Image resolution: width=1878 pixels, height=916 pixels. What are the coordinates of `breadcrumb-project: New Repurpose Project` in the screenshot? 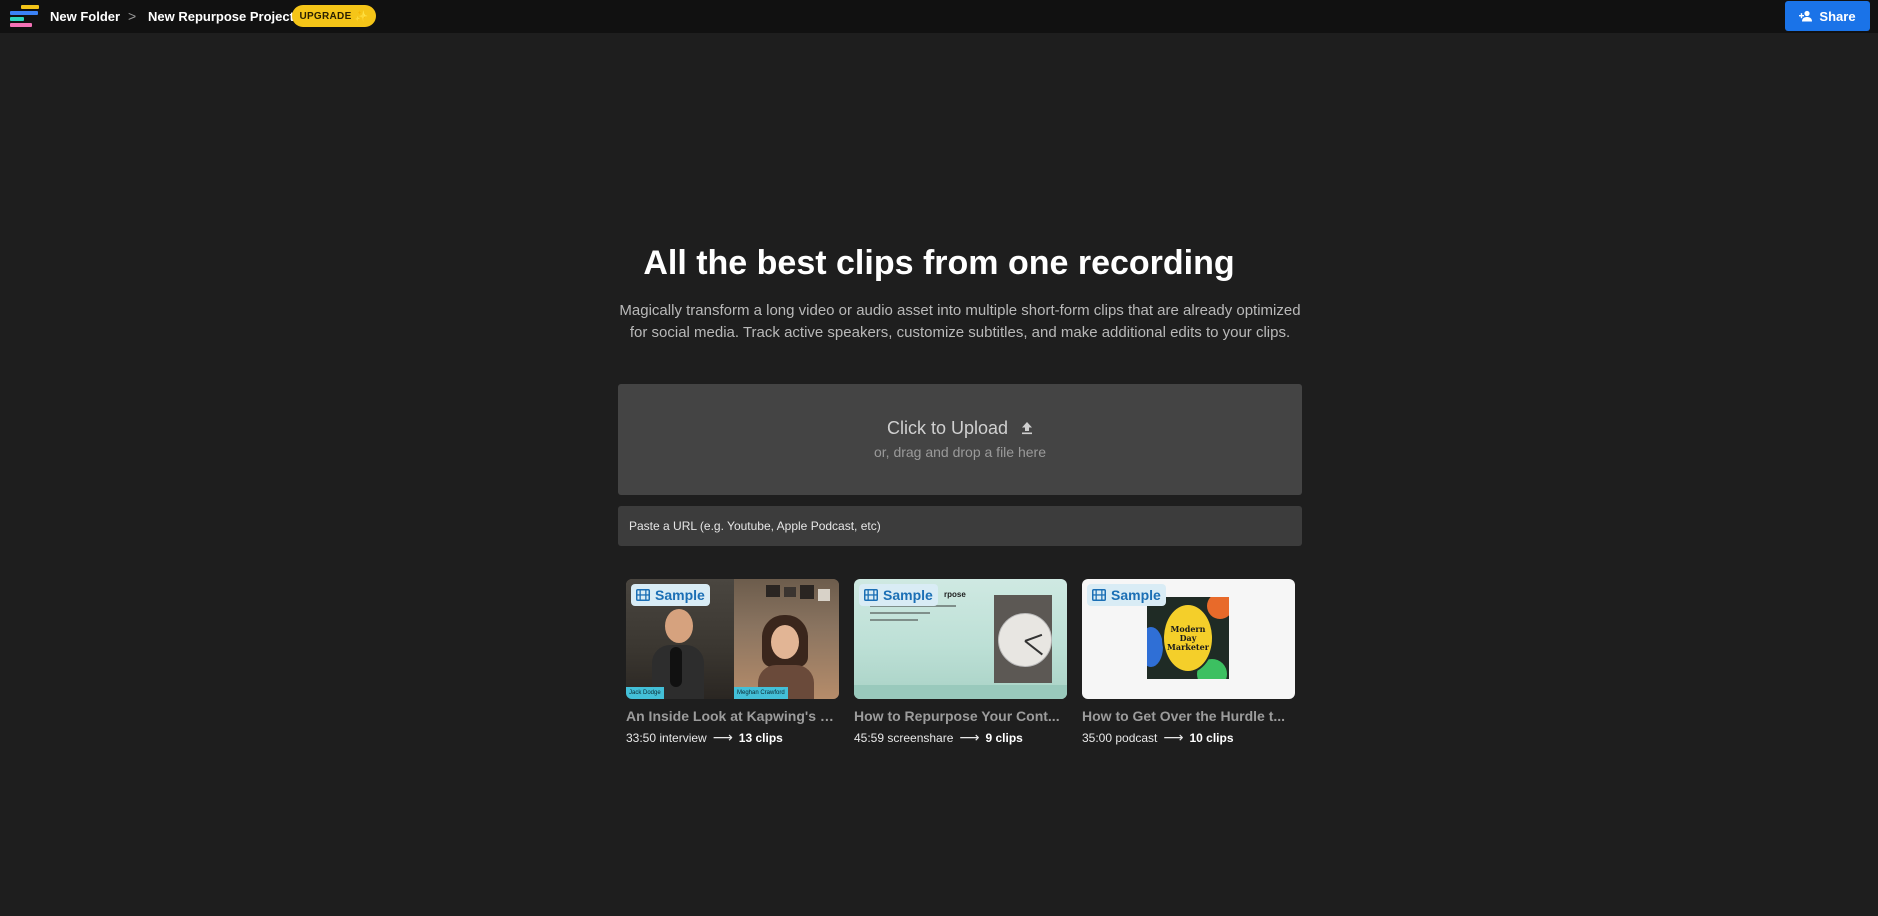 It's located at (221, 16).